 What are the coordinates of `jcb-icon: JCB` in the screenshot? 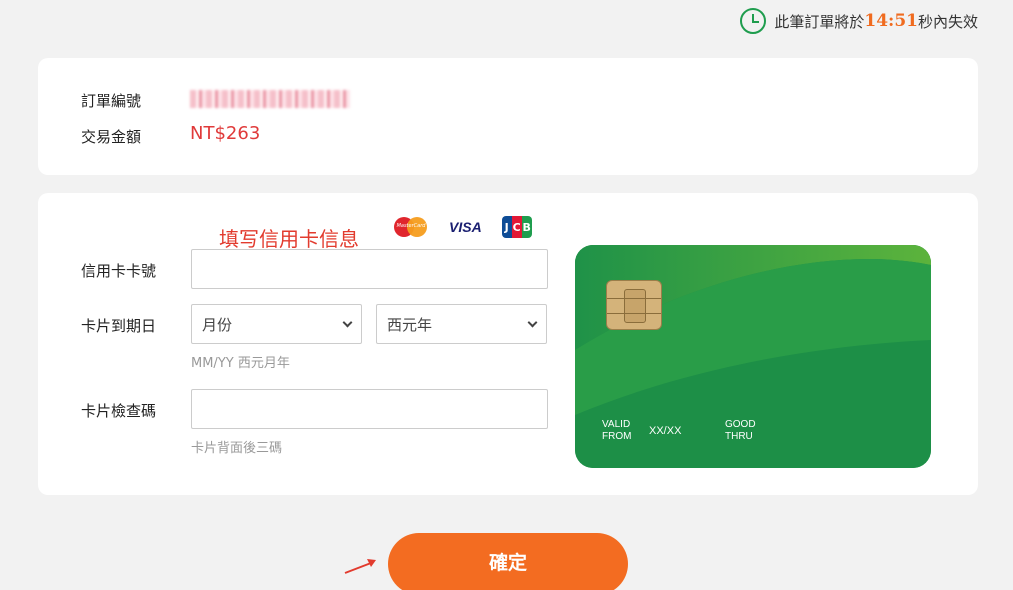 It's located at (516, 227).